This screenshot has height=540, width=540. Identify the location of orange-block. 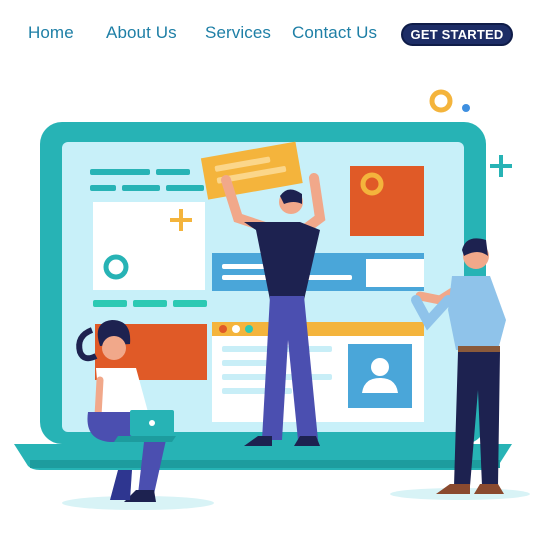
(387, 201).